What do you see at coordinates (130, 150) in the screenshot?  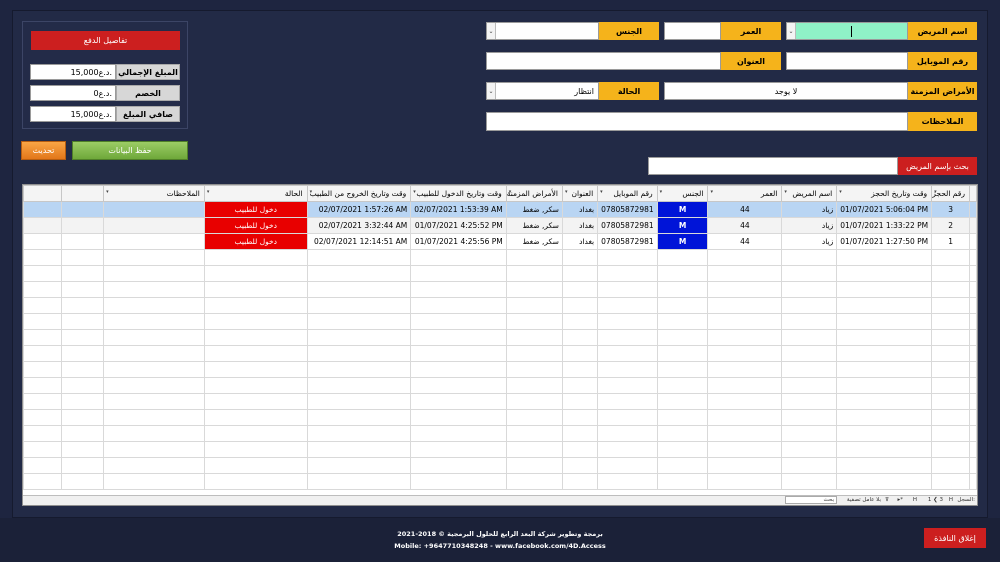 I see `save-button: حفظ البيانات` at bounding box center [130, 150].